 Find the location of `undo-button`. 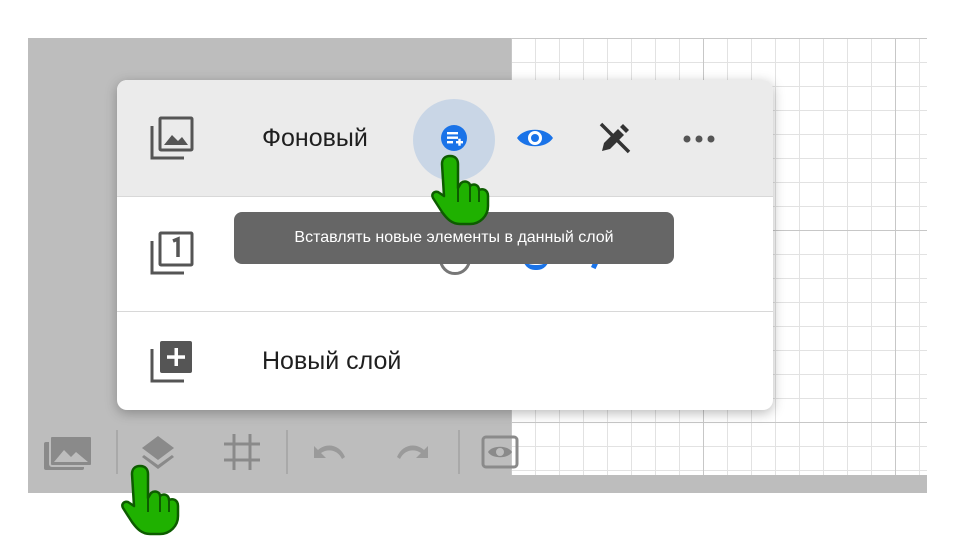

undo-button is located at coordinates (328, 454).